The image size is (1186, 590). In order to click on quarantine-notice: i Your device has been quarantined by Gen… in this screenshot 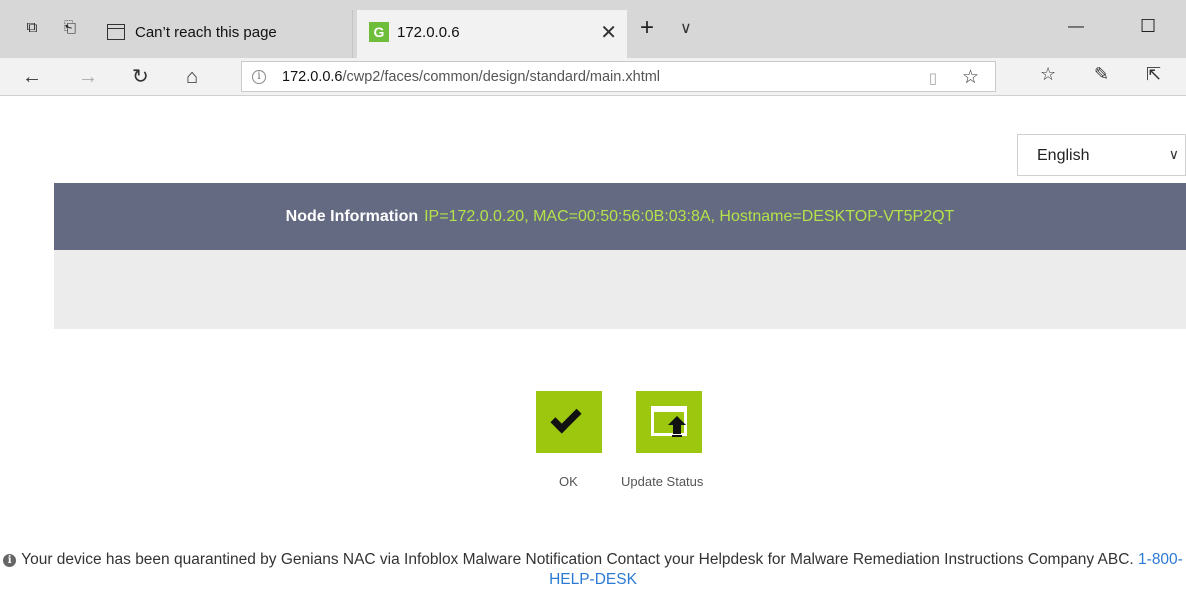, I will do `click(593, 570)`.